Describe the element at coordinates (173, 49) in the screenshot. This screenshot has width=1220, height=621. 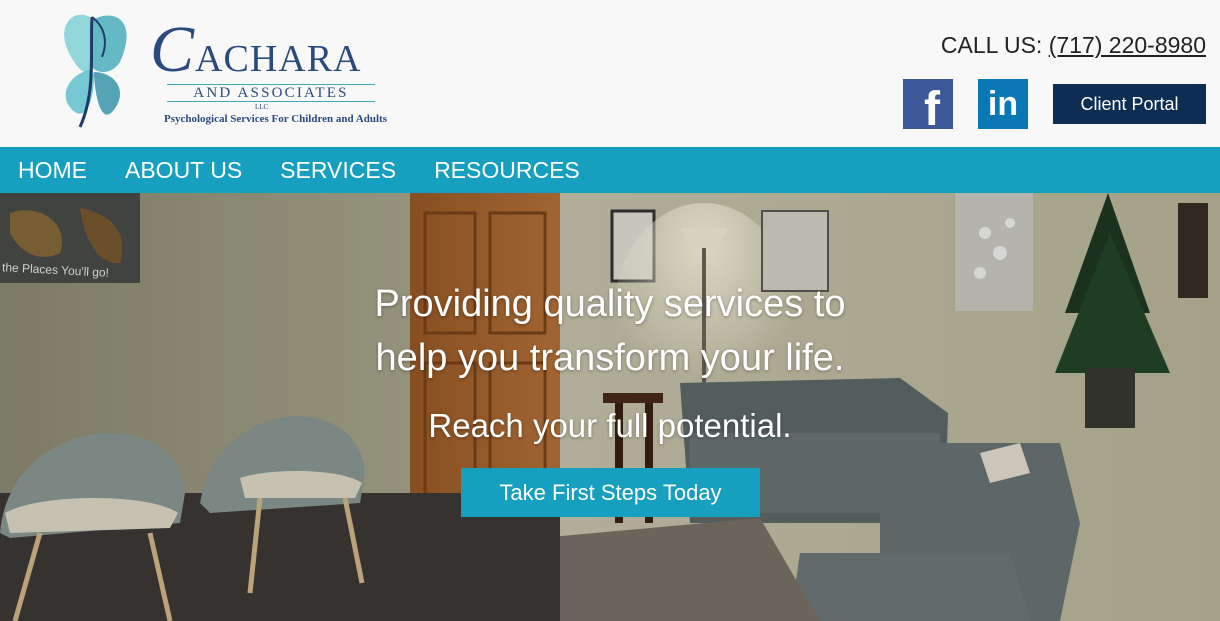
I see `brand-name-initial: C` at that location.